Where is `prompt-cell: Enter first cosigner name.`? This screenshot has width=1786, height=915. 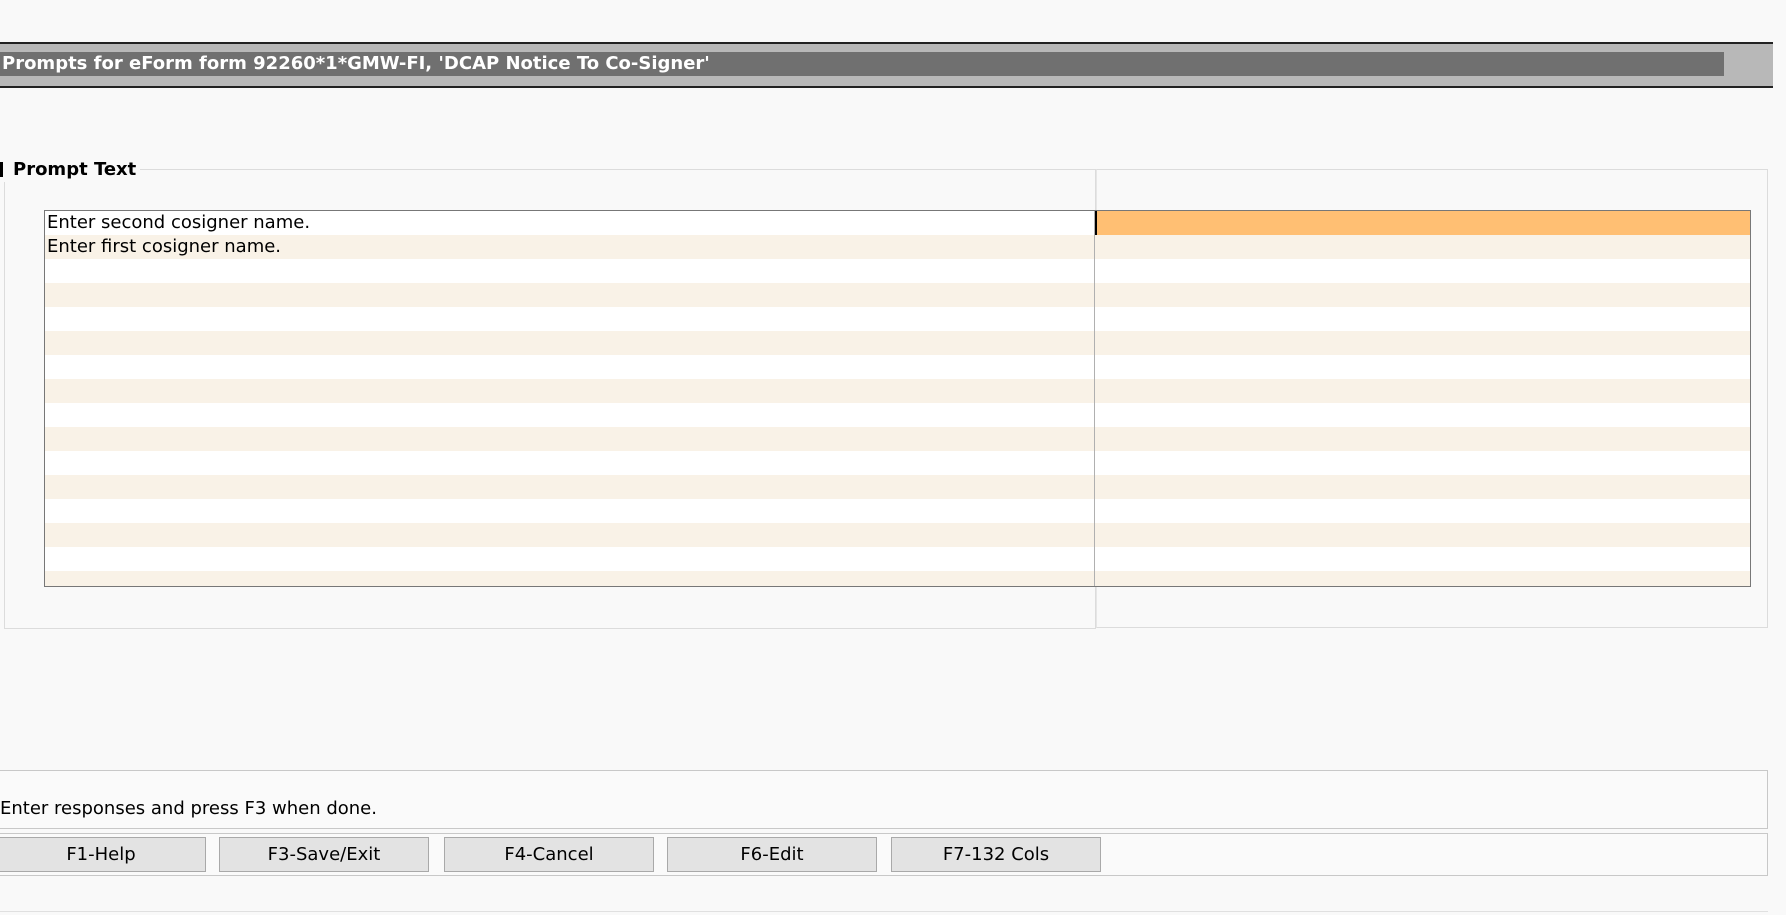 prompt-cell: Enter first cosigner name. is located at coordinates (570, 247).